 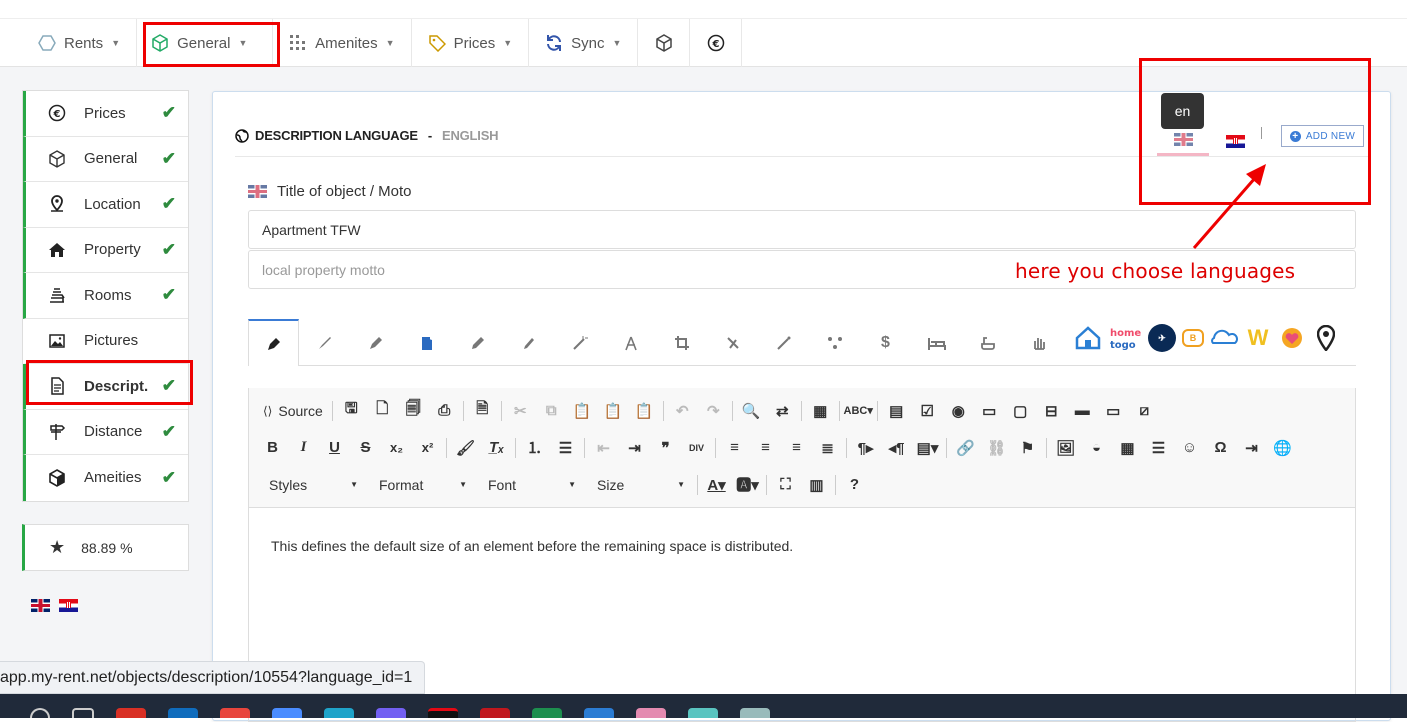 What do you see at coordinates (965, 448) in the screenshot?
I see `link-icon: 🔗` at bounding box center [965, 448].